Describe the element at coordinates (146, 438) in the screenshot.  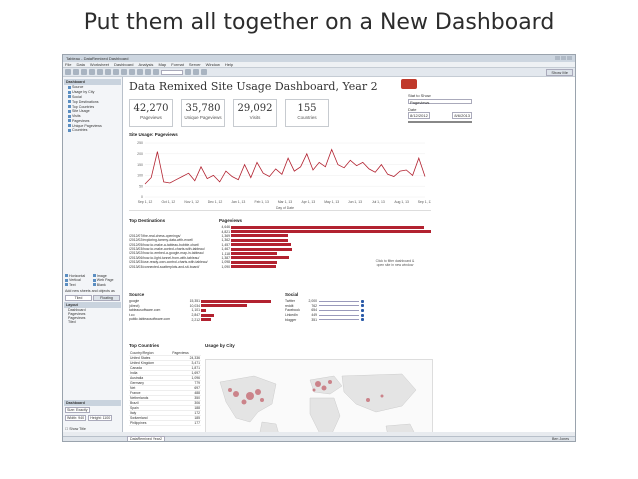
I see `tab-dashboard: DataRemixed Year2` at that location.